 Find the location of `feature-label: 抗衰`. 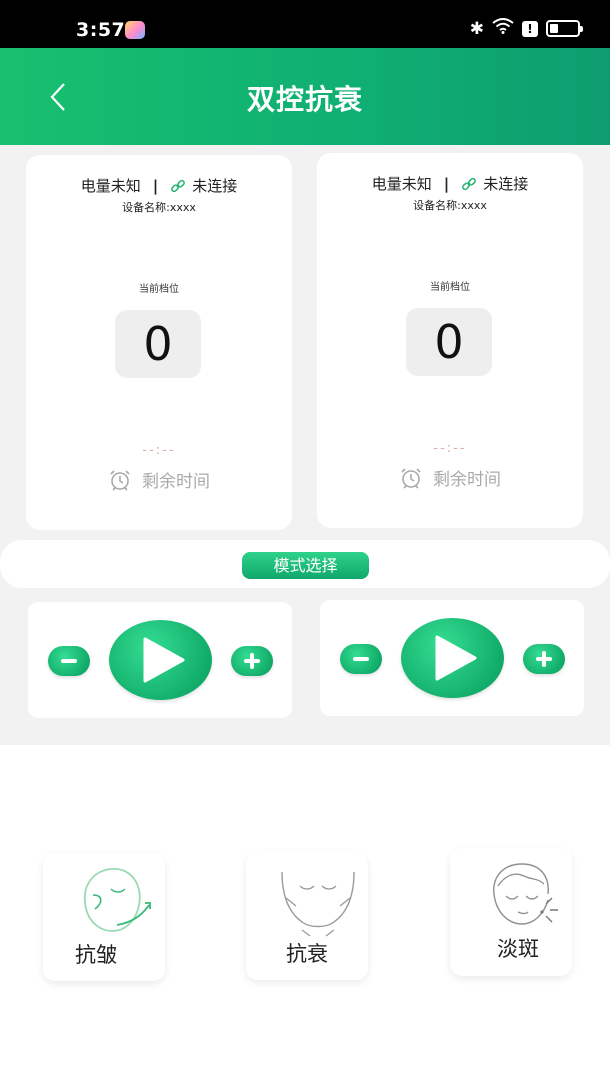

feature-label: 抗衰 is located at coordinates (307, 954).